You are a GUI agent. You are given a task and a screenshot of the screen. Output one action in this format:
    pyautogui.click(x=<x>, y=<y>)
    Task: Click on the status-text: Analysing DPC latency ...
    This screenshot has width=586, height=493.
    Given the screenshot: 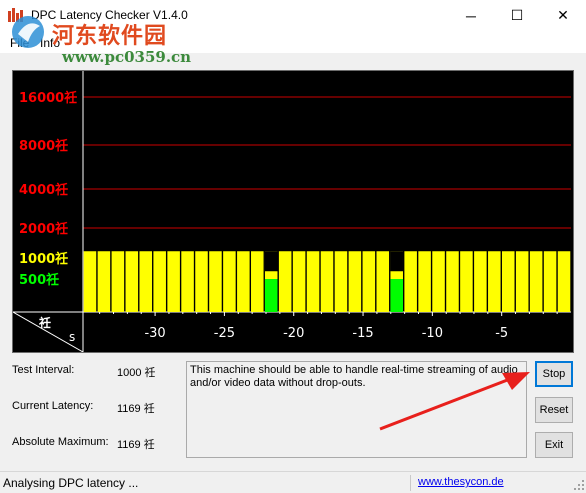 What is the action you would take?
    pyautogui.click(x=71, y=483)
    